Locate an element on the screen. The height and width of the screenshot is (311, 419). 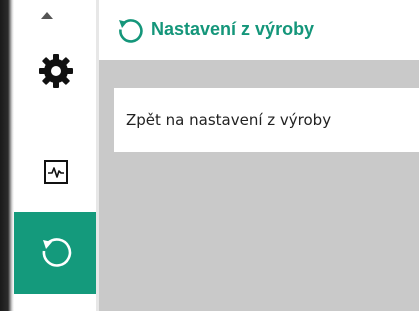
scroll-up-icon is located at coordinates (47, 15).